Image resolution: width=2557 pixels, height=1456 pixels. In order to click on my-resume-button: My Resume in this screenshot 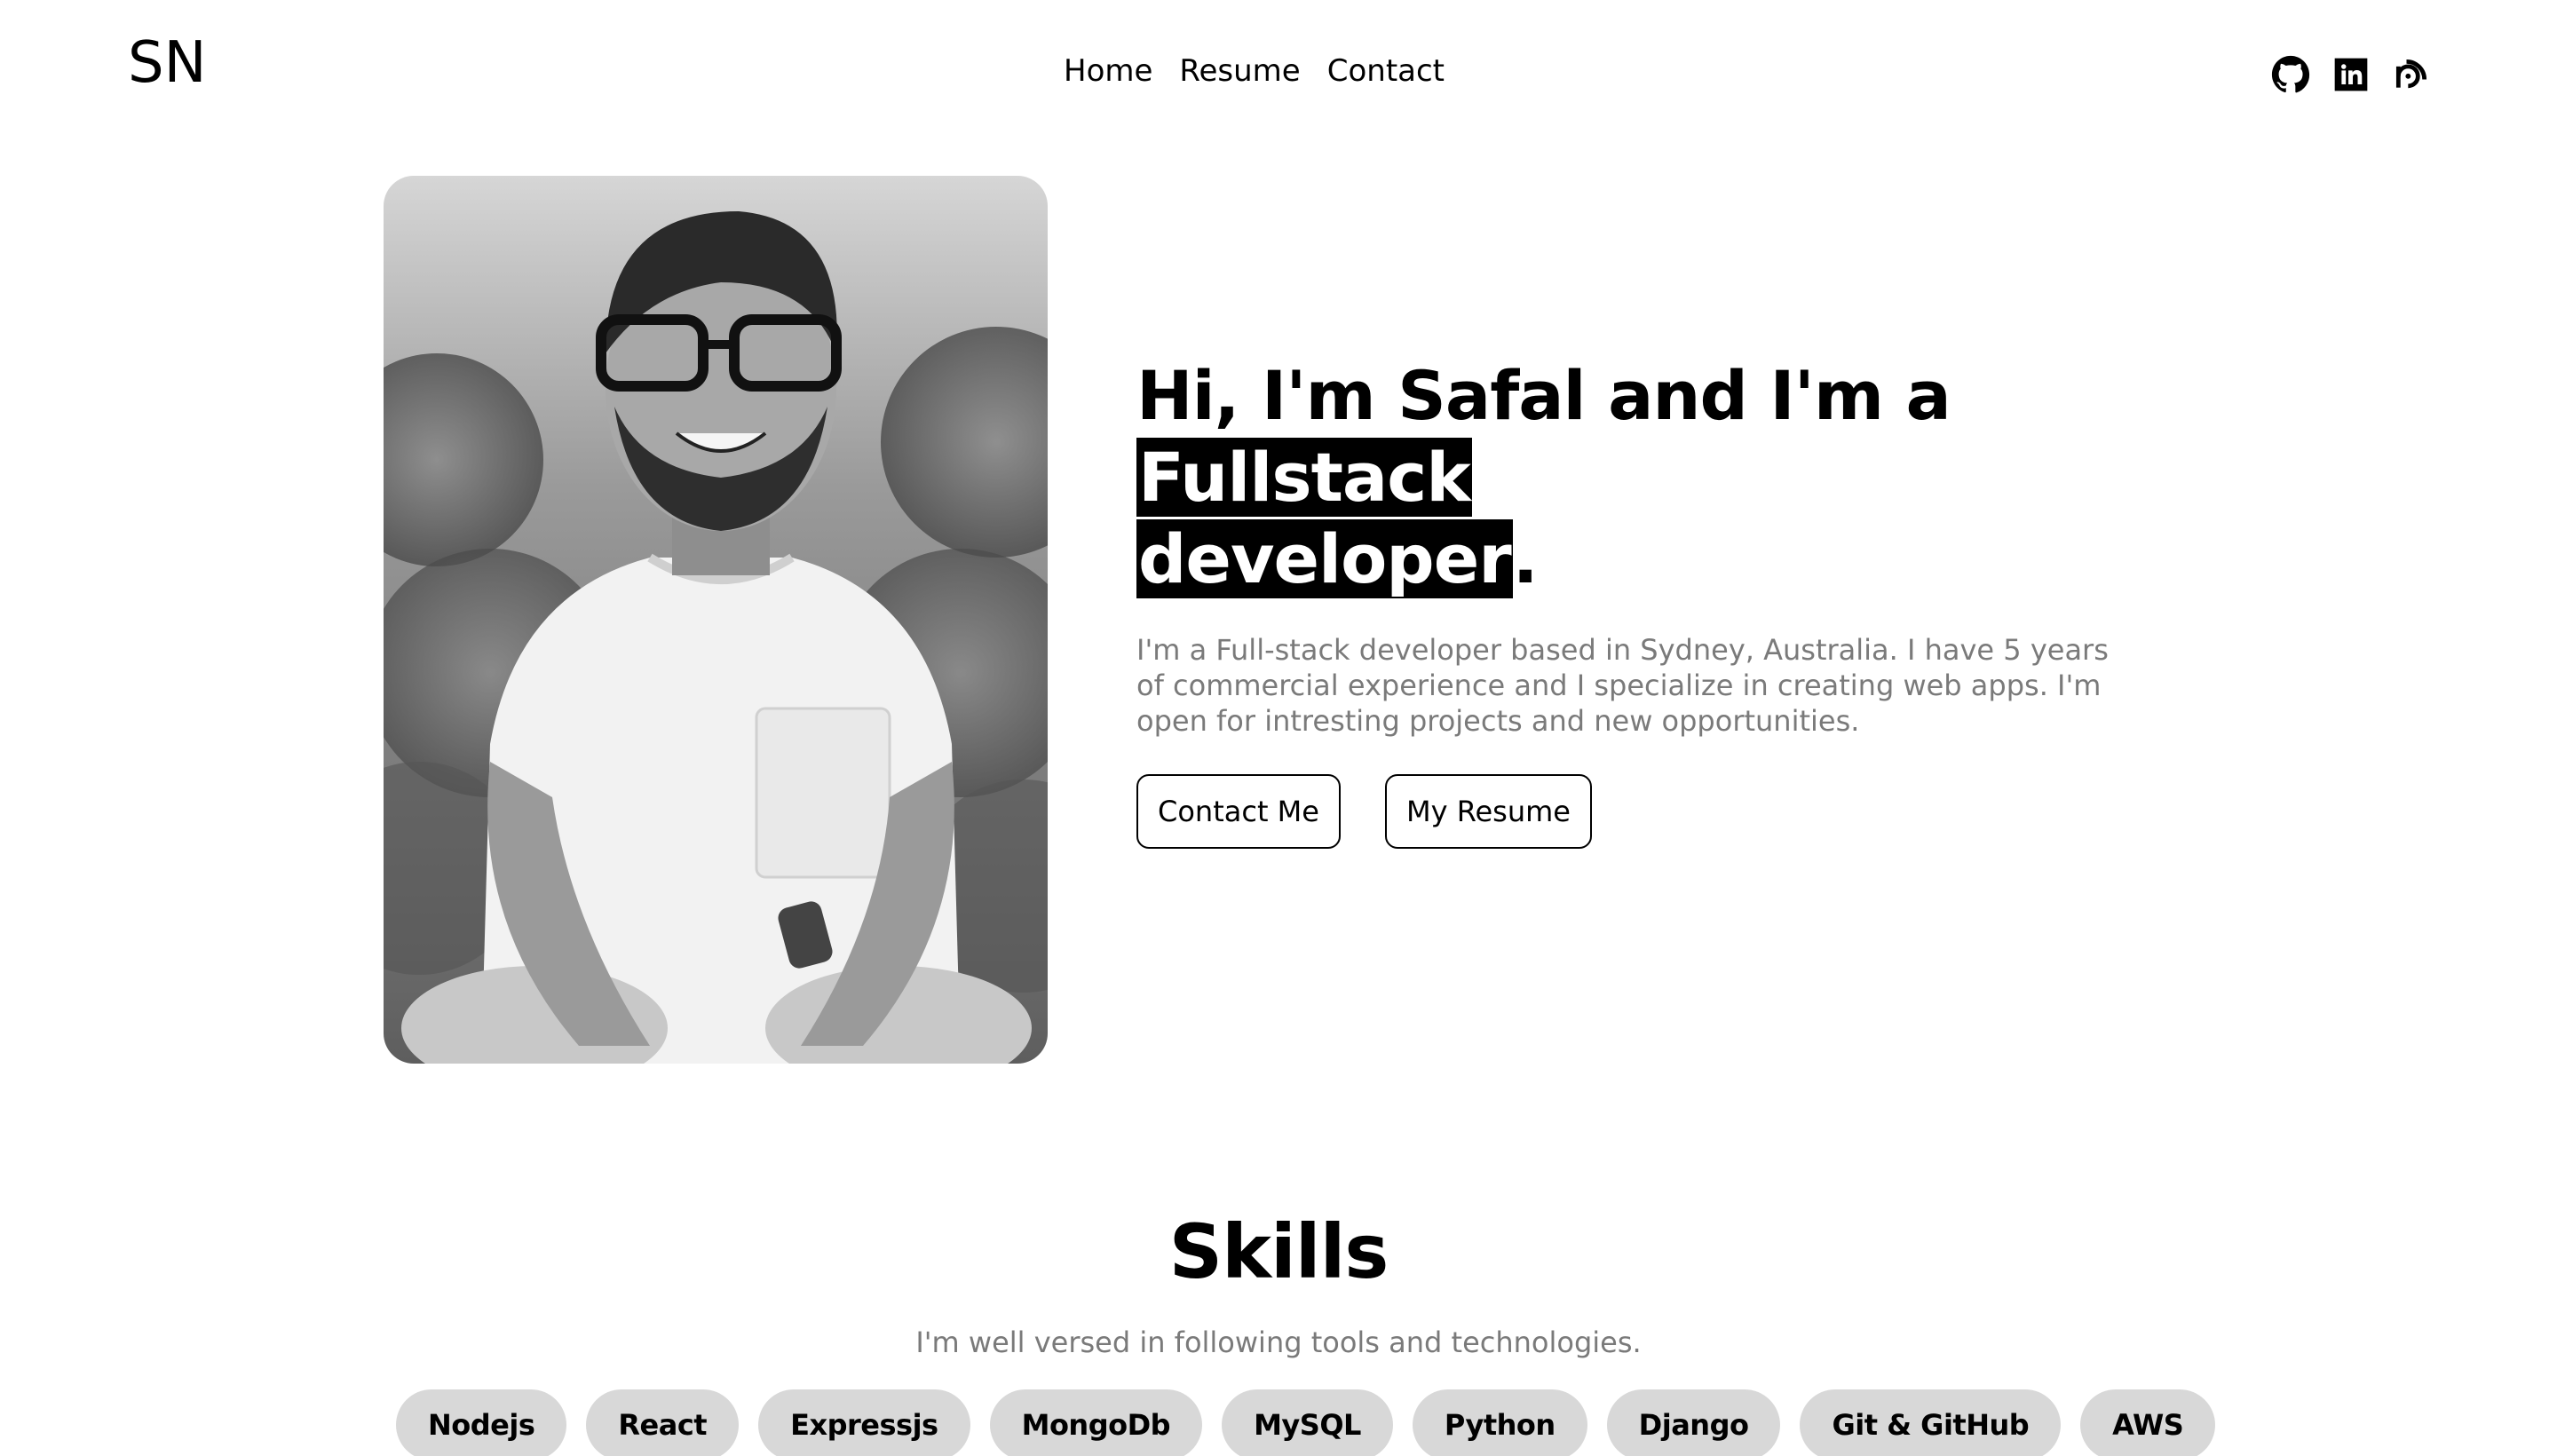, I will do `click(1488, 811)`.